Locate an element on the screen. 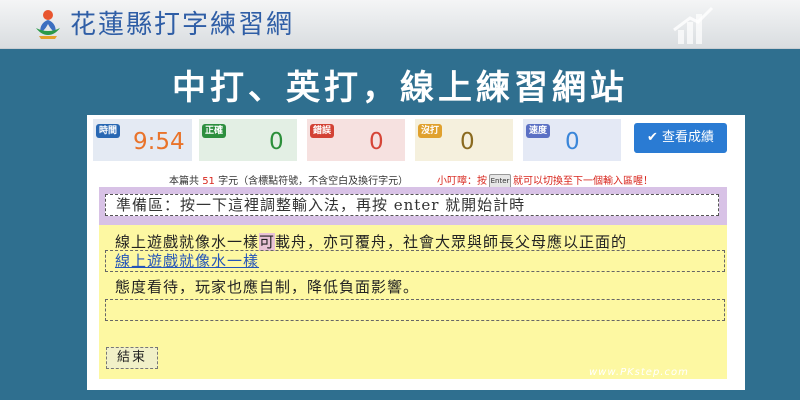 The width and height of the screenshot is (800, 400). stat-correct-label: 正確 is located at coordinates (214, 131).